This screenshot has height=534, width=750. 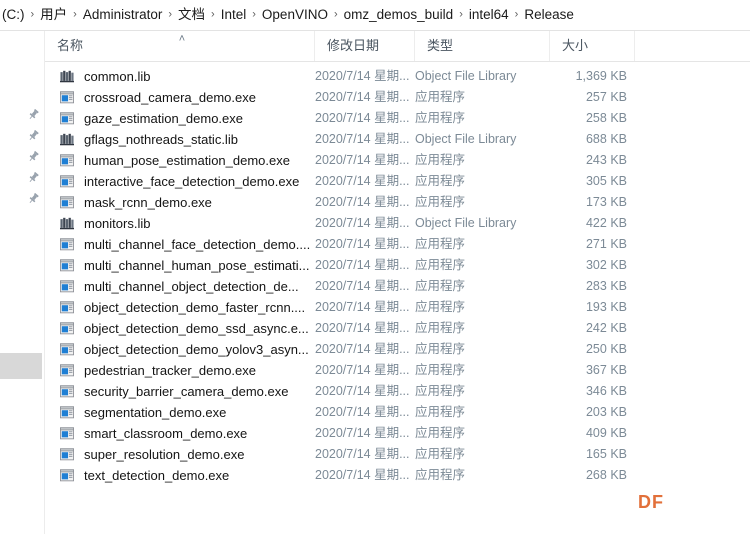 I want to click on column-header-date: 修改日期, so click(x=365, y=46).